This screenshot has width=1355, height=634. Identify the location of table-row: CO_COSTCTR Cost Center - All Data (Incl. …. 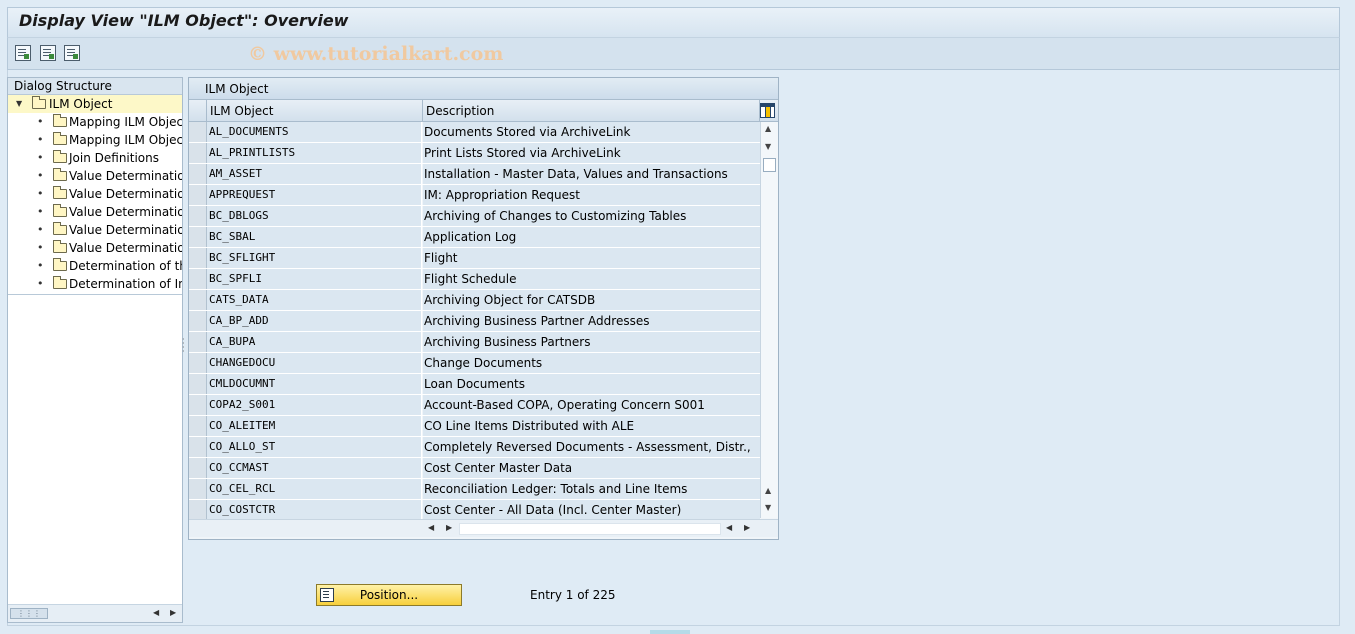
(474, 510).